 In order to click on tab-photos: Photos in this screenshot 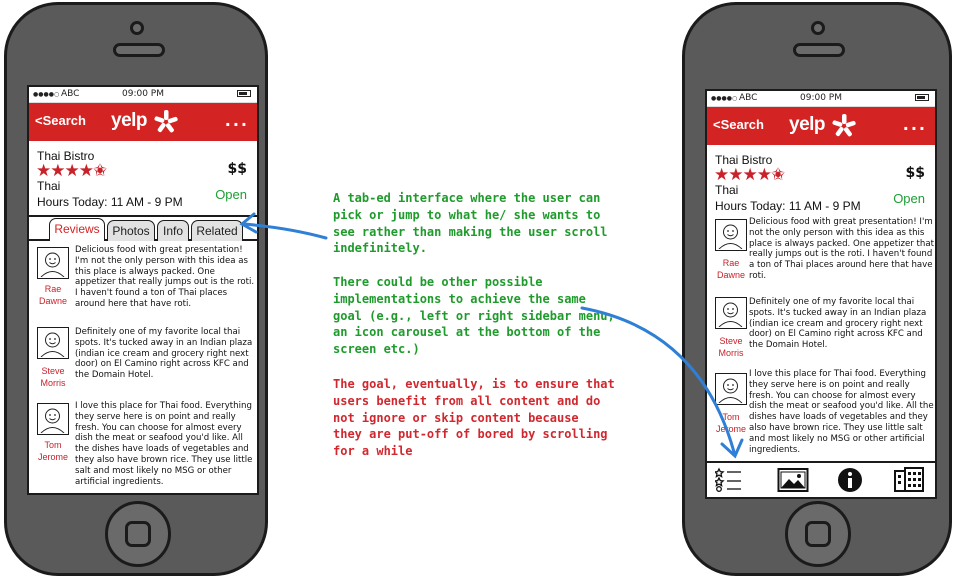, I will do `click(131, 230)`.